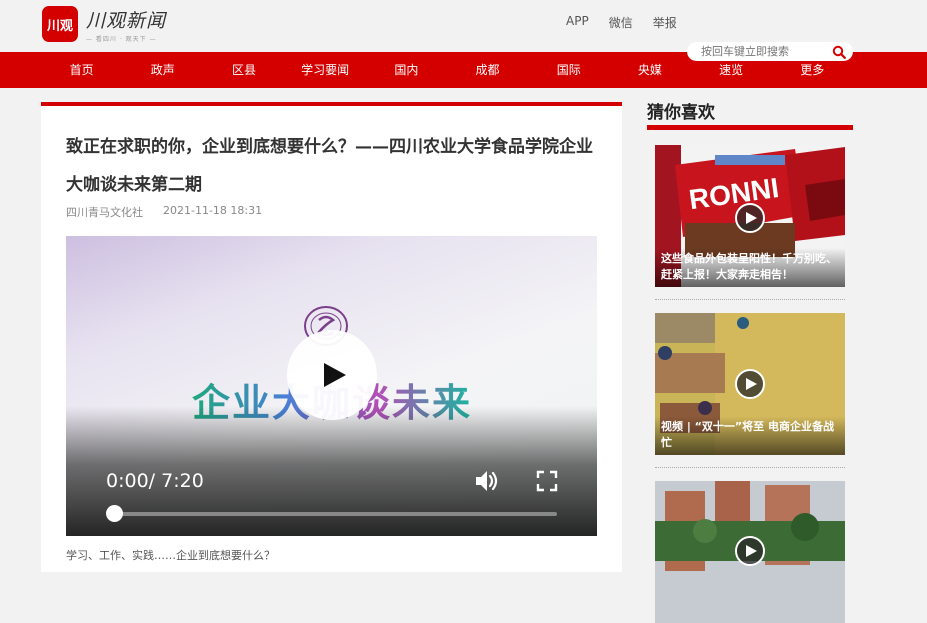  What do you see at coordinates (406, 70) in the screenshot?
I see `nav-item-domestic: 国内` at bounding box center [406, 70].